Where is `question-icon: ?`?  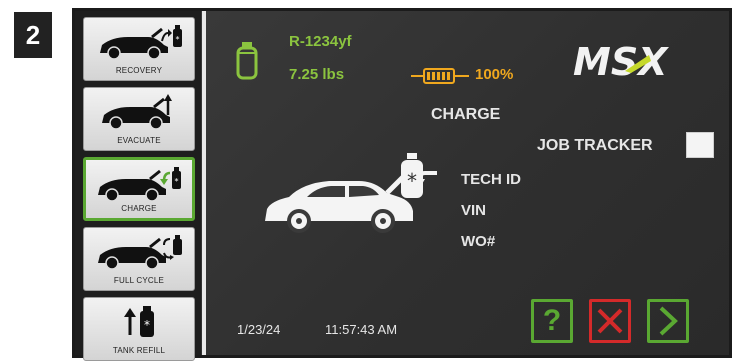 question-icon: ? is located at coordinates (552, 320).